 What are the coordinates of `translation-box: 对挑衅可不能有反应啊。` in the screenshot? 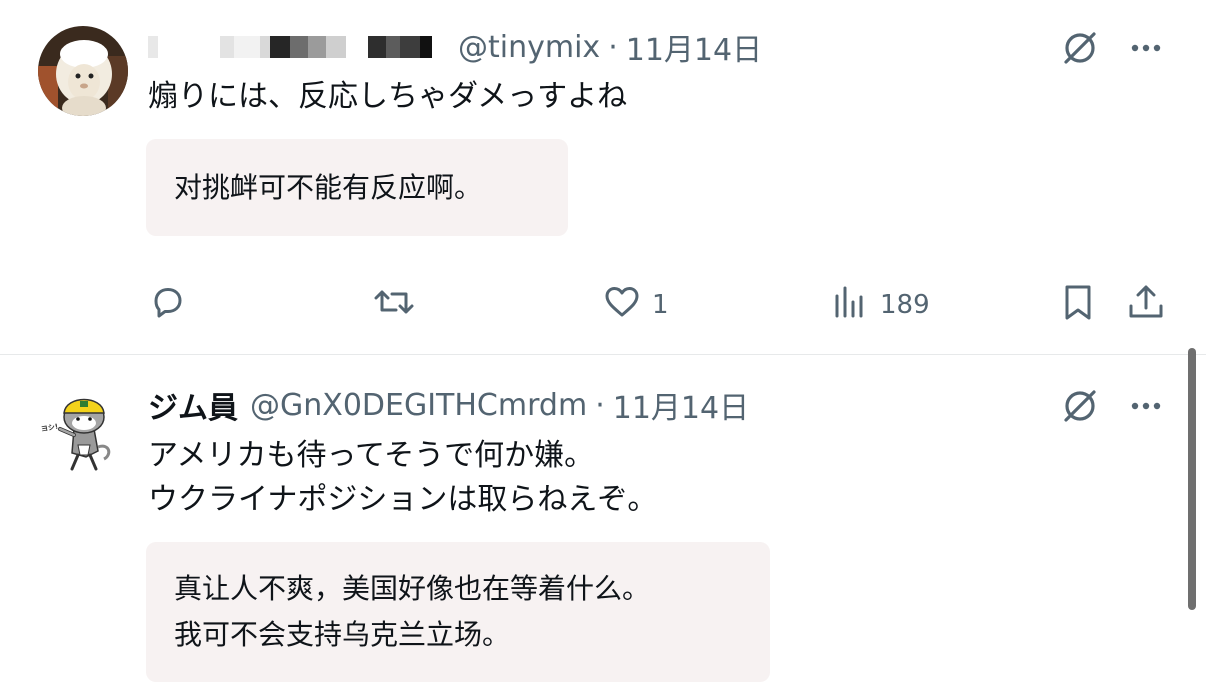 It's located at (357, 187).